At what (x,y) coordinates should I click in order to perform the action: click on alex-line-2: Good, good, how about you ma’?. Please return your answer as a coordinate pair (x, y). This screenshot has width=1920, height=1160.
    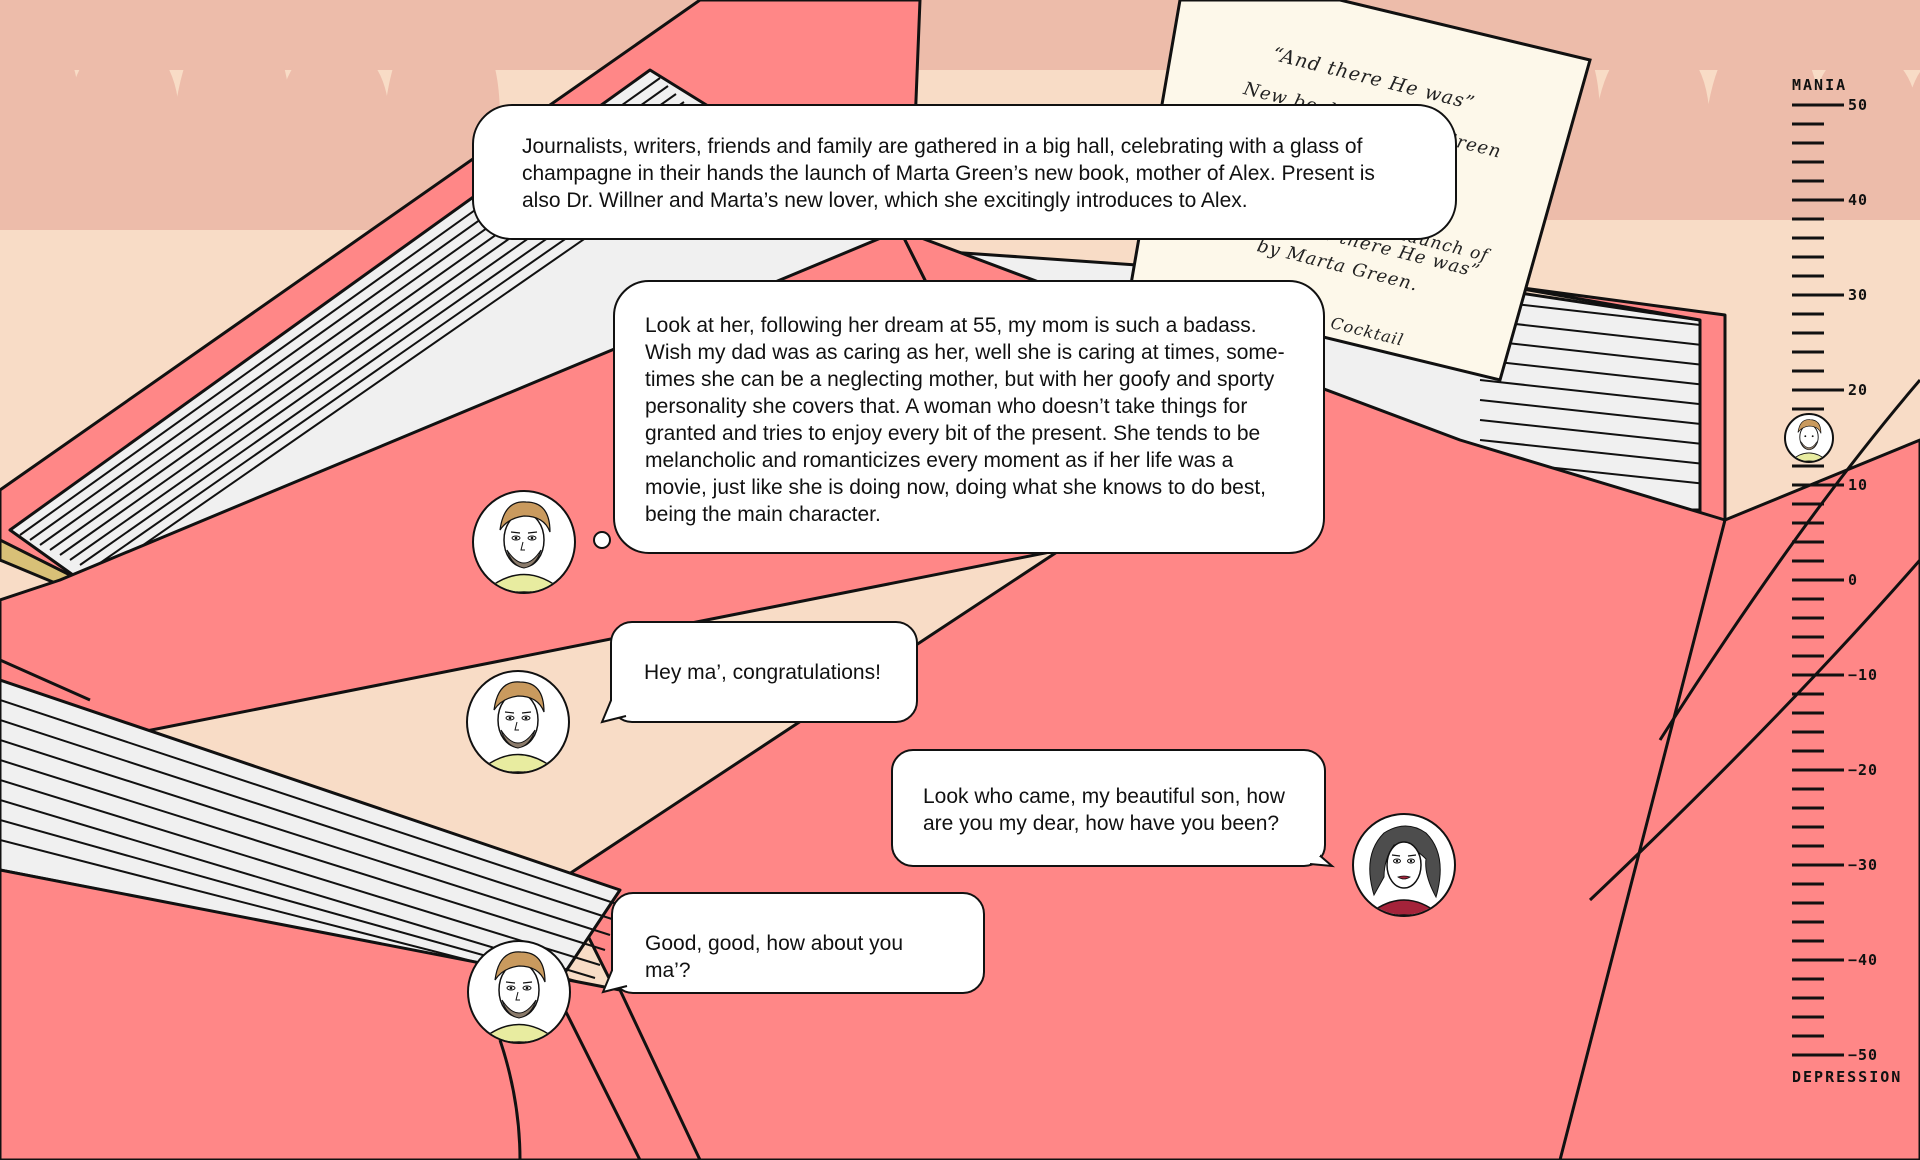
    Looking at the image, I should click on (774, 957).